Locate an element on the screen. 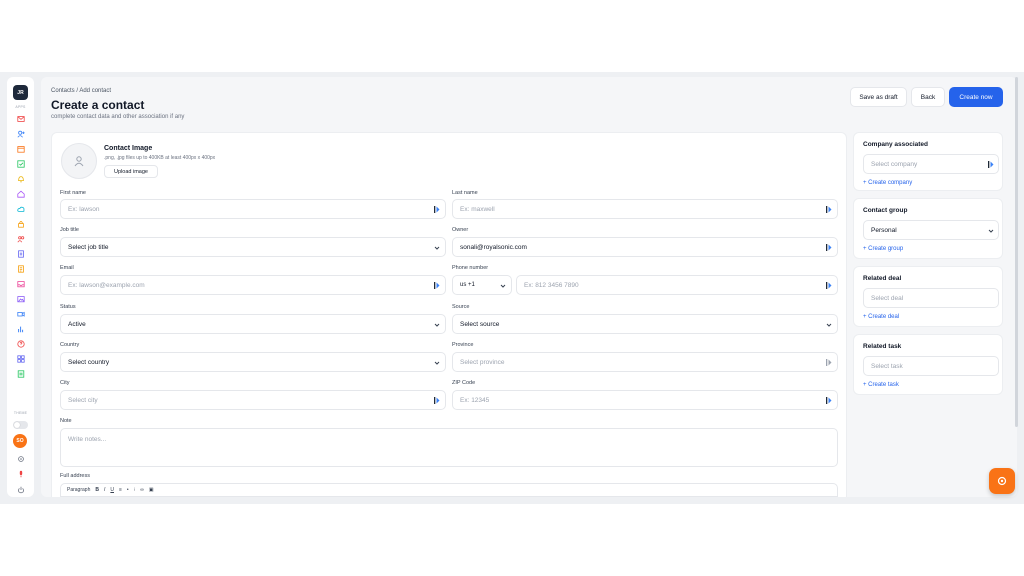 Image resolution: width=1024 pixels, height=576 pixels. paragraph-style-select: Paragraph is located at coordinates (78, 490).